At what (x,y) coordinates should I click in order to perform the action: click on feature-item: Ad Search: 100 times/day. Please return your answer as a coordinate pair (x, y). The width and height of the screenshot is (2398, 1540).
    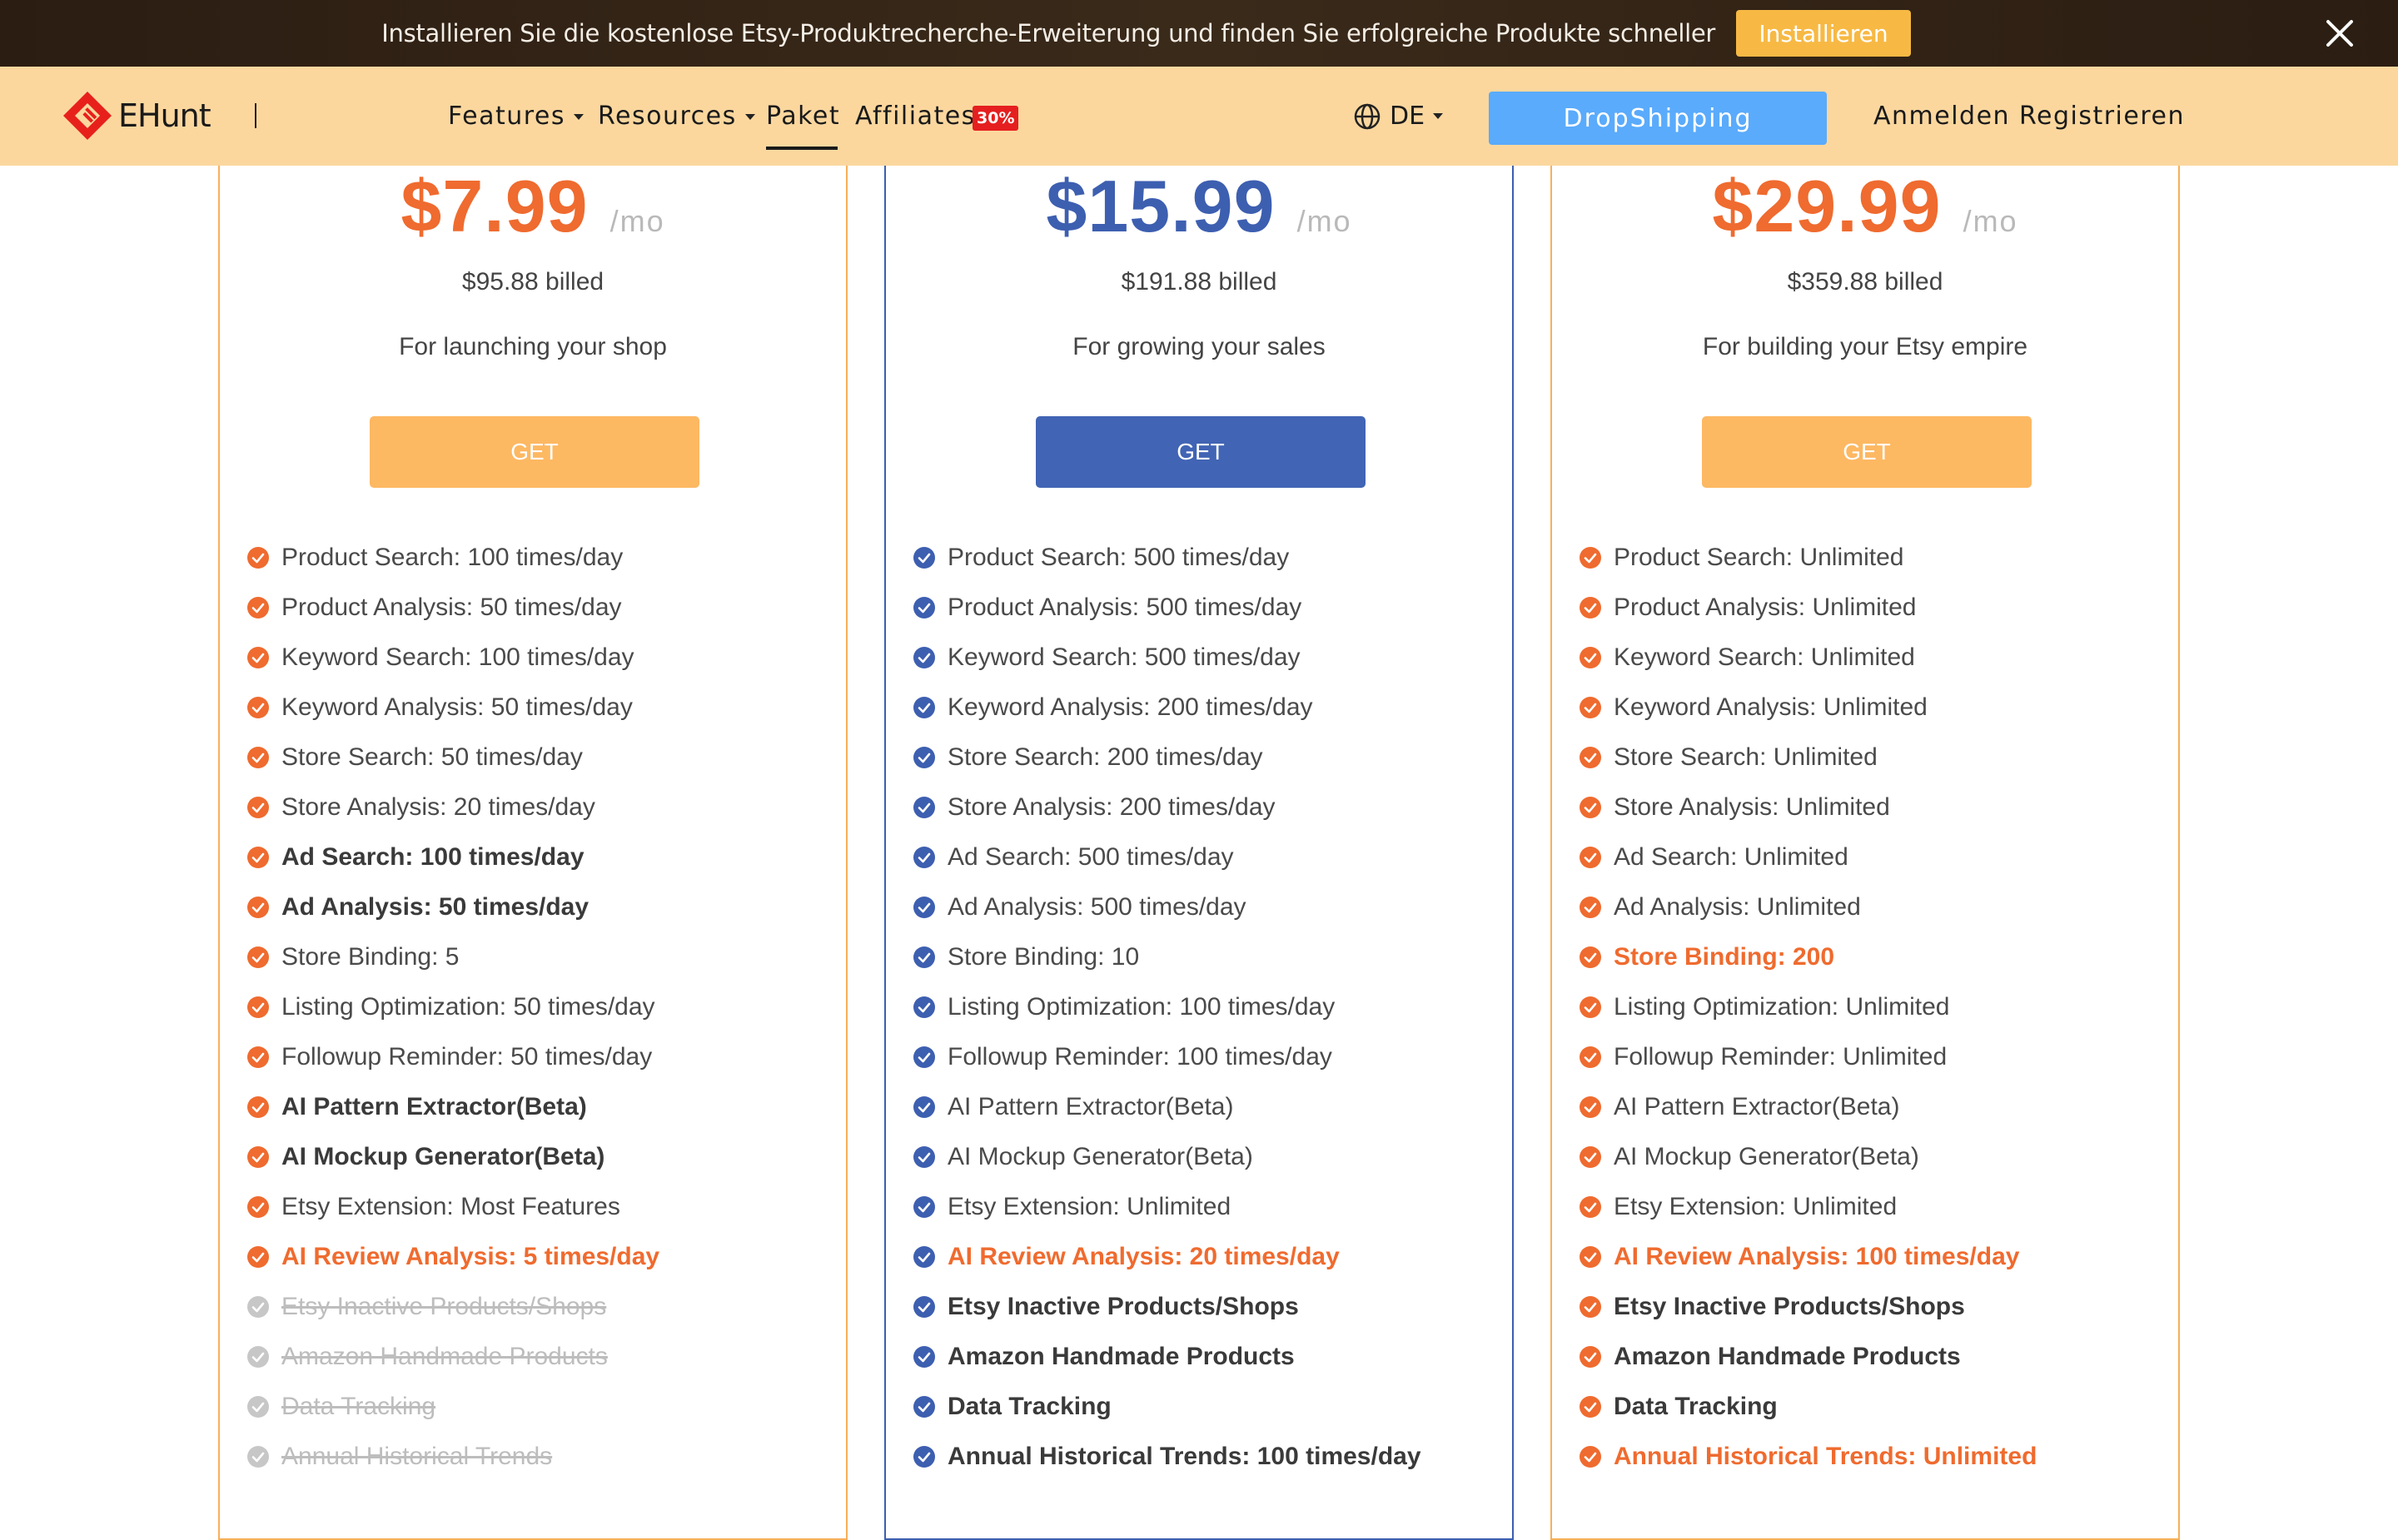
    Looking at the image, I should click on (452, 857).